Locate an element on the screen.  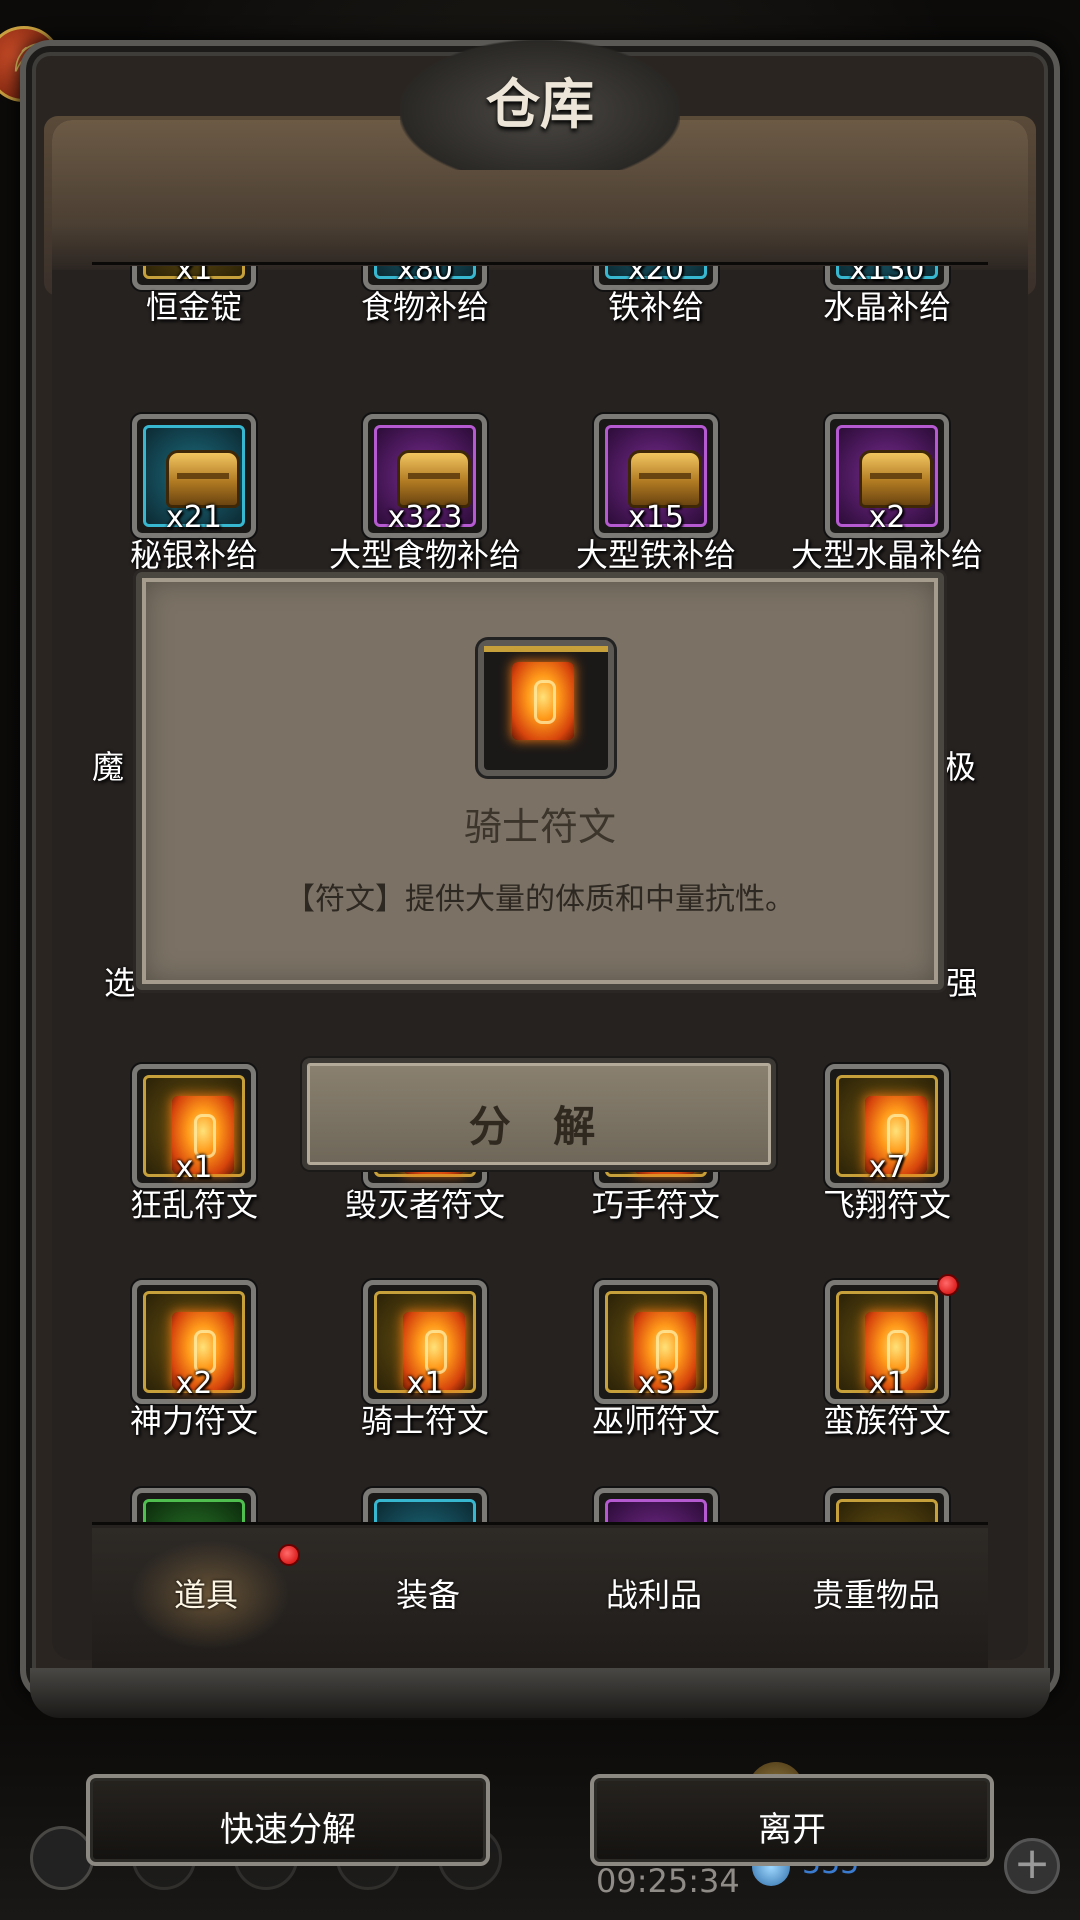
item-name: 神力符文 is located at coordinates (193, 1421).